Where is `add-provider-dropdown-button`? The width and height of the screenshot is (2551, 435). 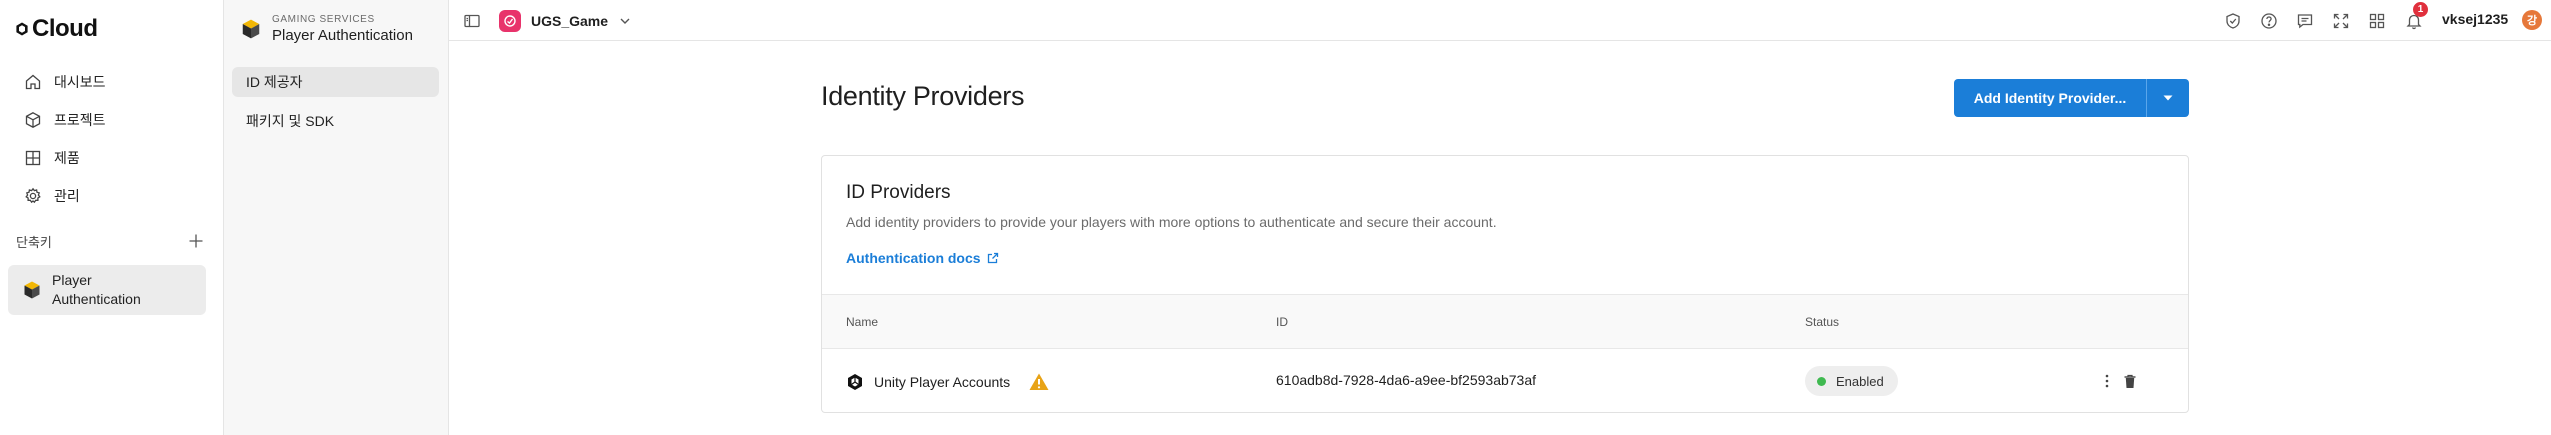
add-provider-dropdown-button is located at coordinates (2168, 98).